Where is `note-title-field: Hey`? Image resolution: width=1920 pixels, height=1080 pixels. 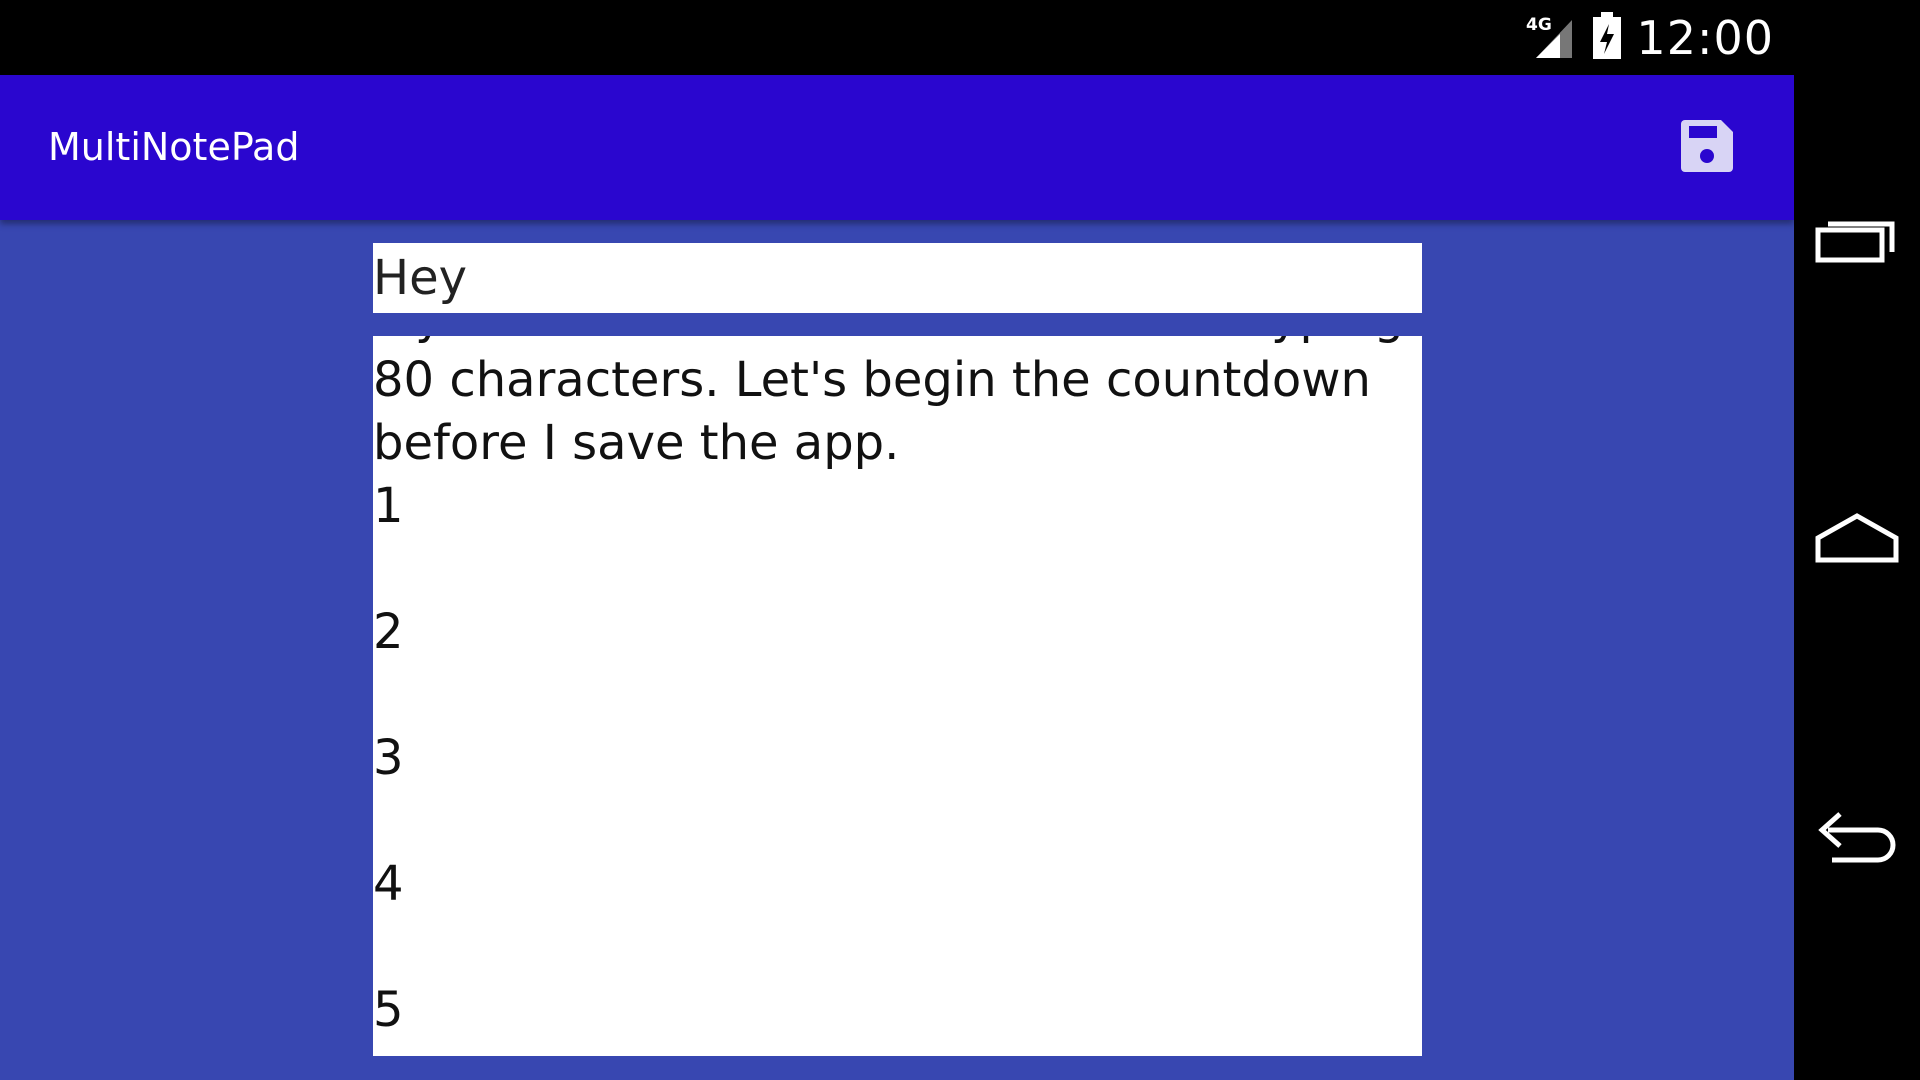 note-title-field: Hey is located at coordinates (897, 278).